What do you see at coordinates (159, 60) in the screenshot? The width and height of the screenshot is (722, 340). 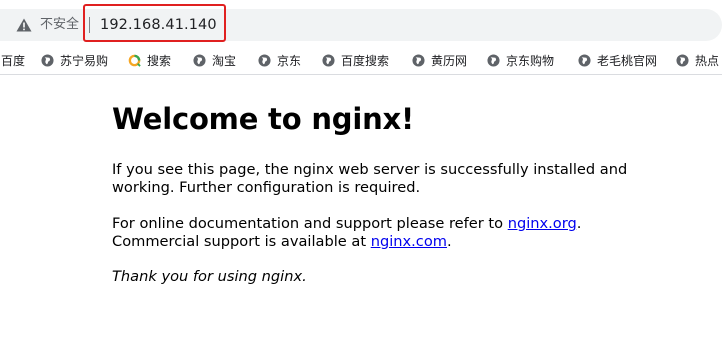 I see `bookmark-label: 搜索` at bounding box center [159, 60].